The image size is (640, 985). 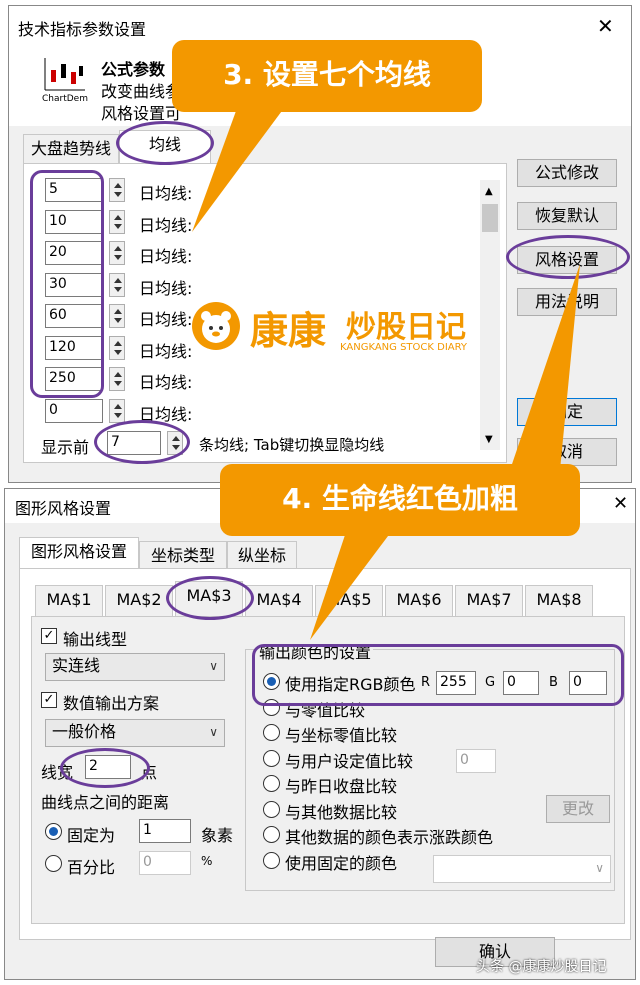 What do you see at coordinates (578, 809) in the screenshot?
I see `change-button: 更改` at bounding box center [578, 809].